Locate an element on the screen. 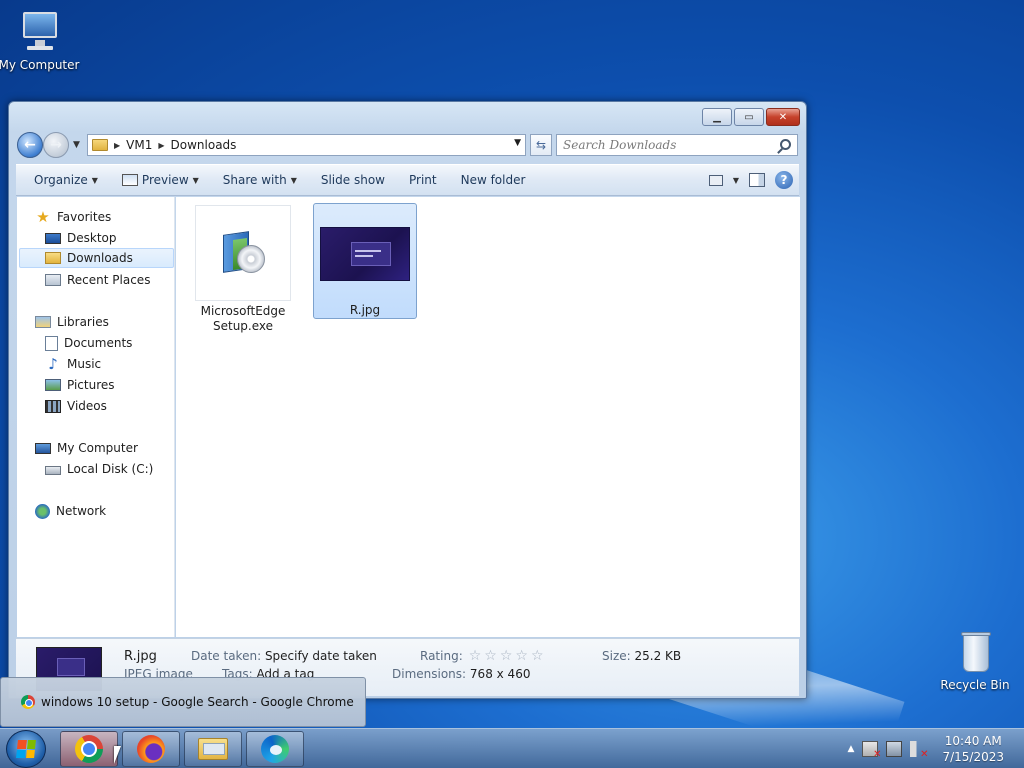  file-explorer-icon is located at coordinates (213, 749).